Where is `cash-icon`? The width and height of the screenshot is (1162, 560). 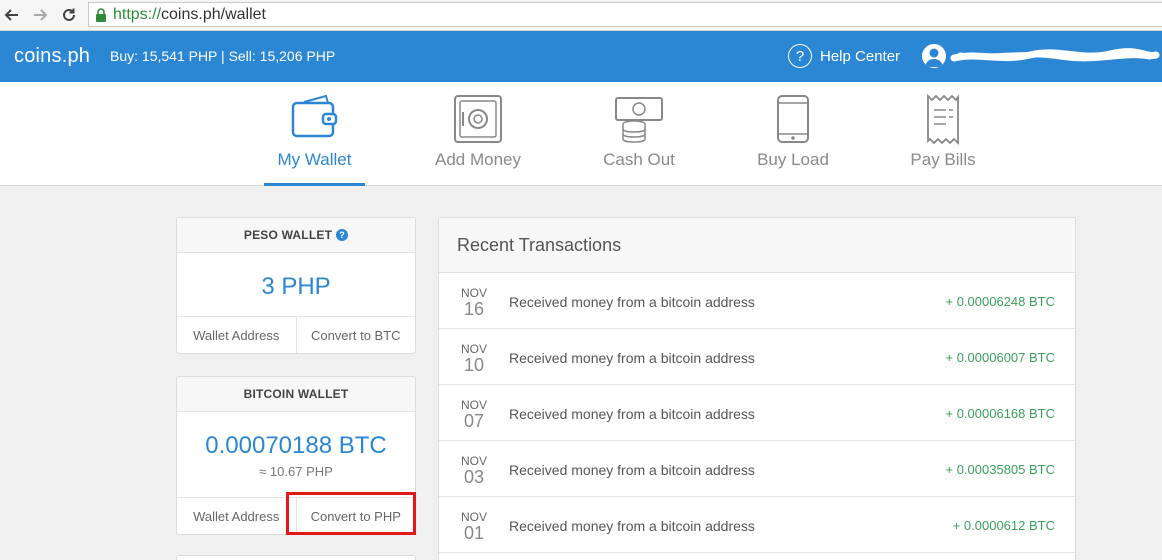
cash-icon is located at coordinates (639, 121).